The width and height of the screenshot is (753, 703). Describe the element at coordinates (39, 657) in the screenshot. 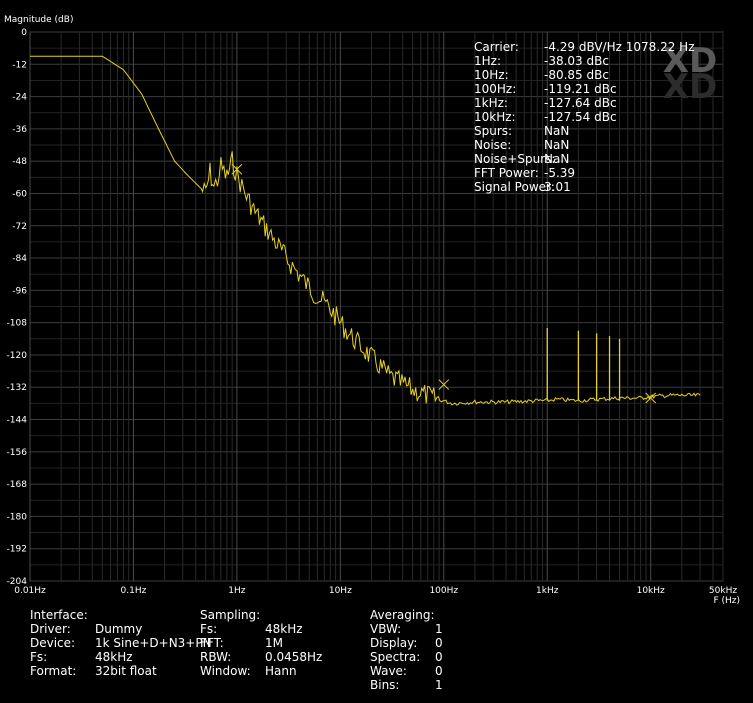

I see `interface-label: Fs:` at that location.